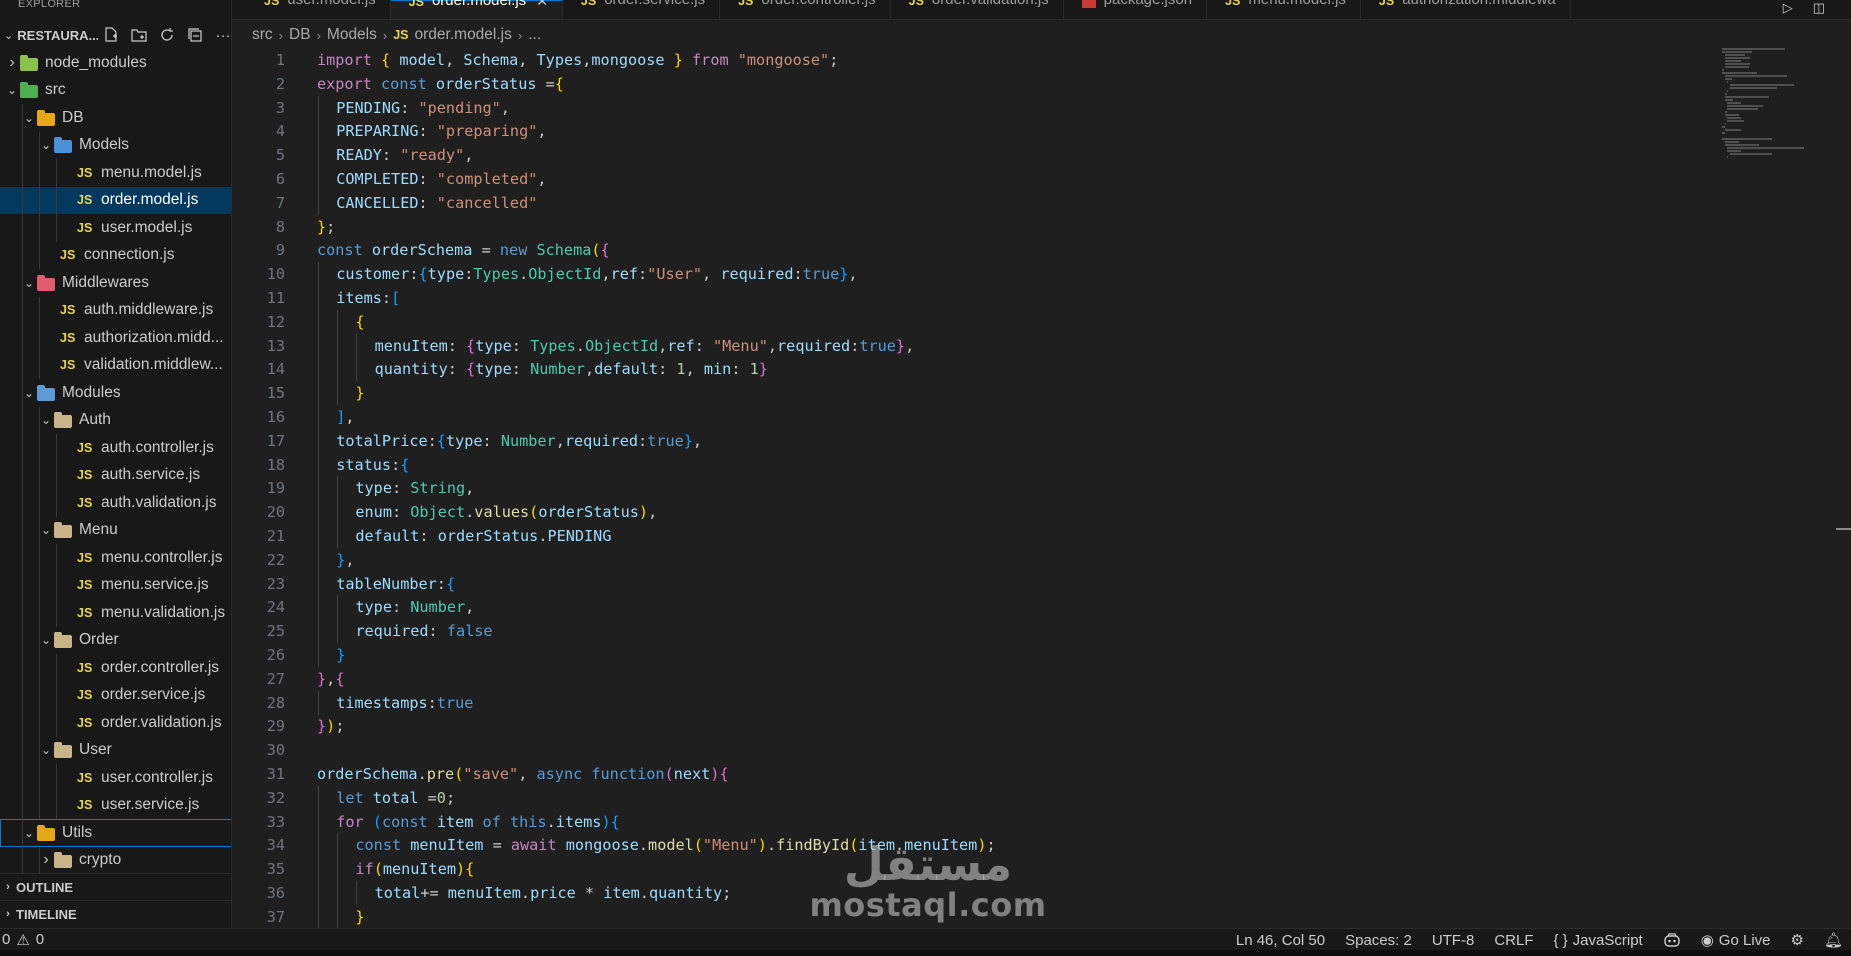 Image resolution: width=1851 pixels, height=956 pixels. What do you see at coordinates (115, 750) in the screenshot?
I see `explorer-folder: ⌄ User` at bounding box center [115, 750].